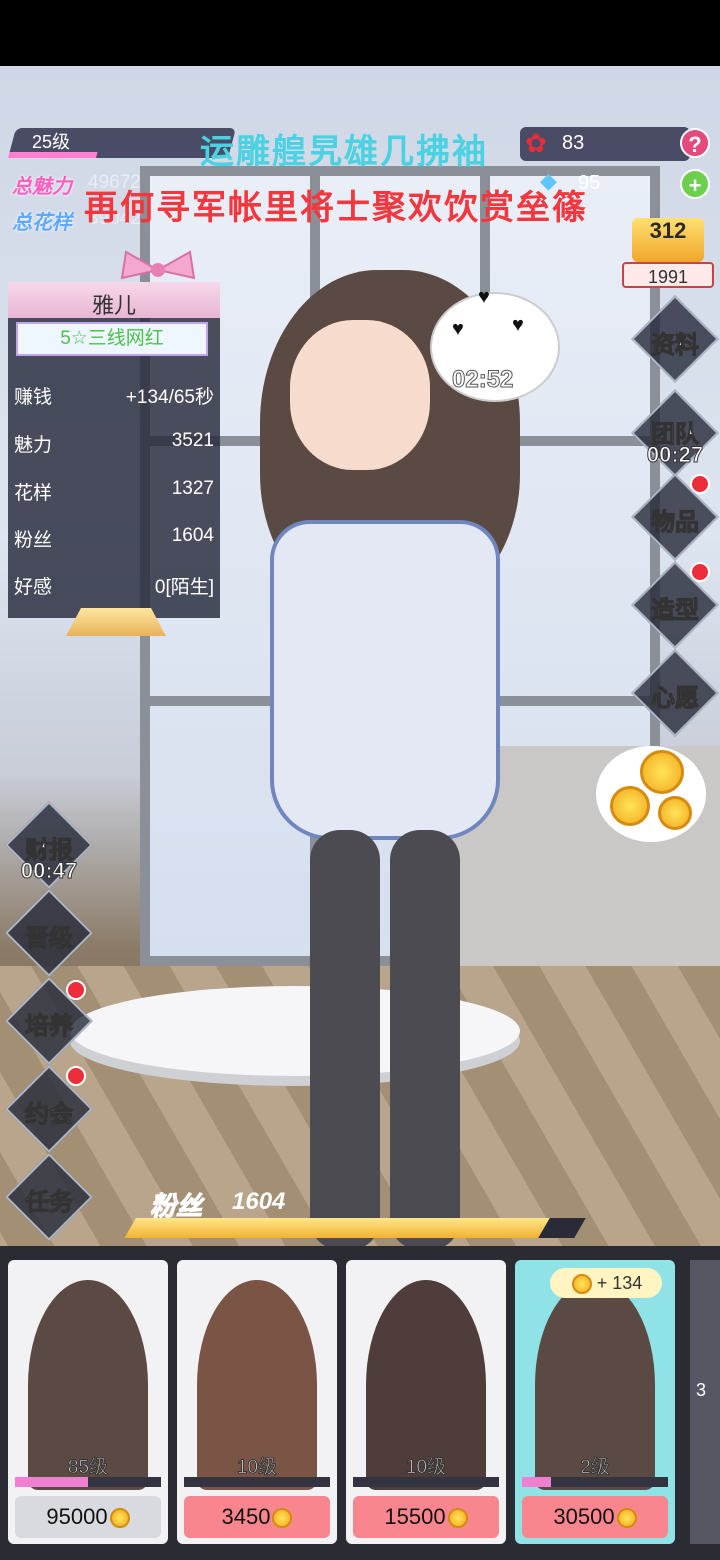  Describe the element at coordinates (49, 1027) in the screenshot. I see `train-label: 培养` at that location.